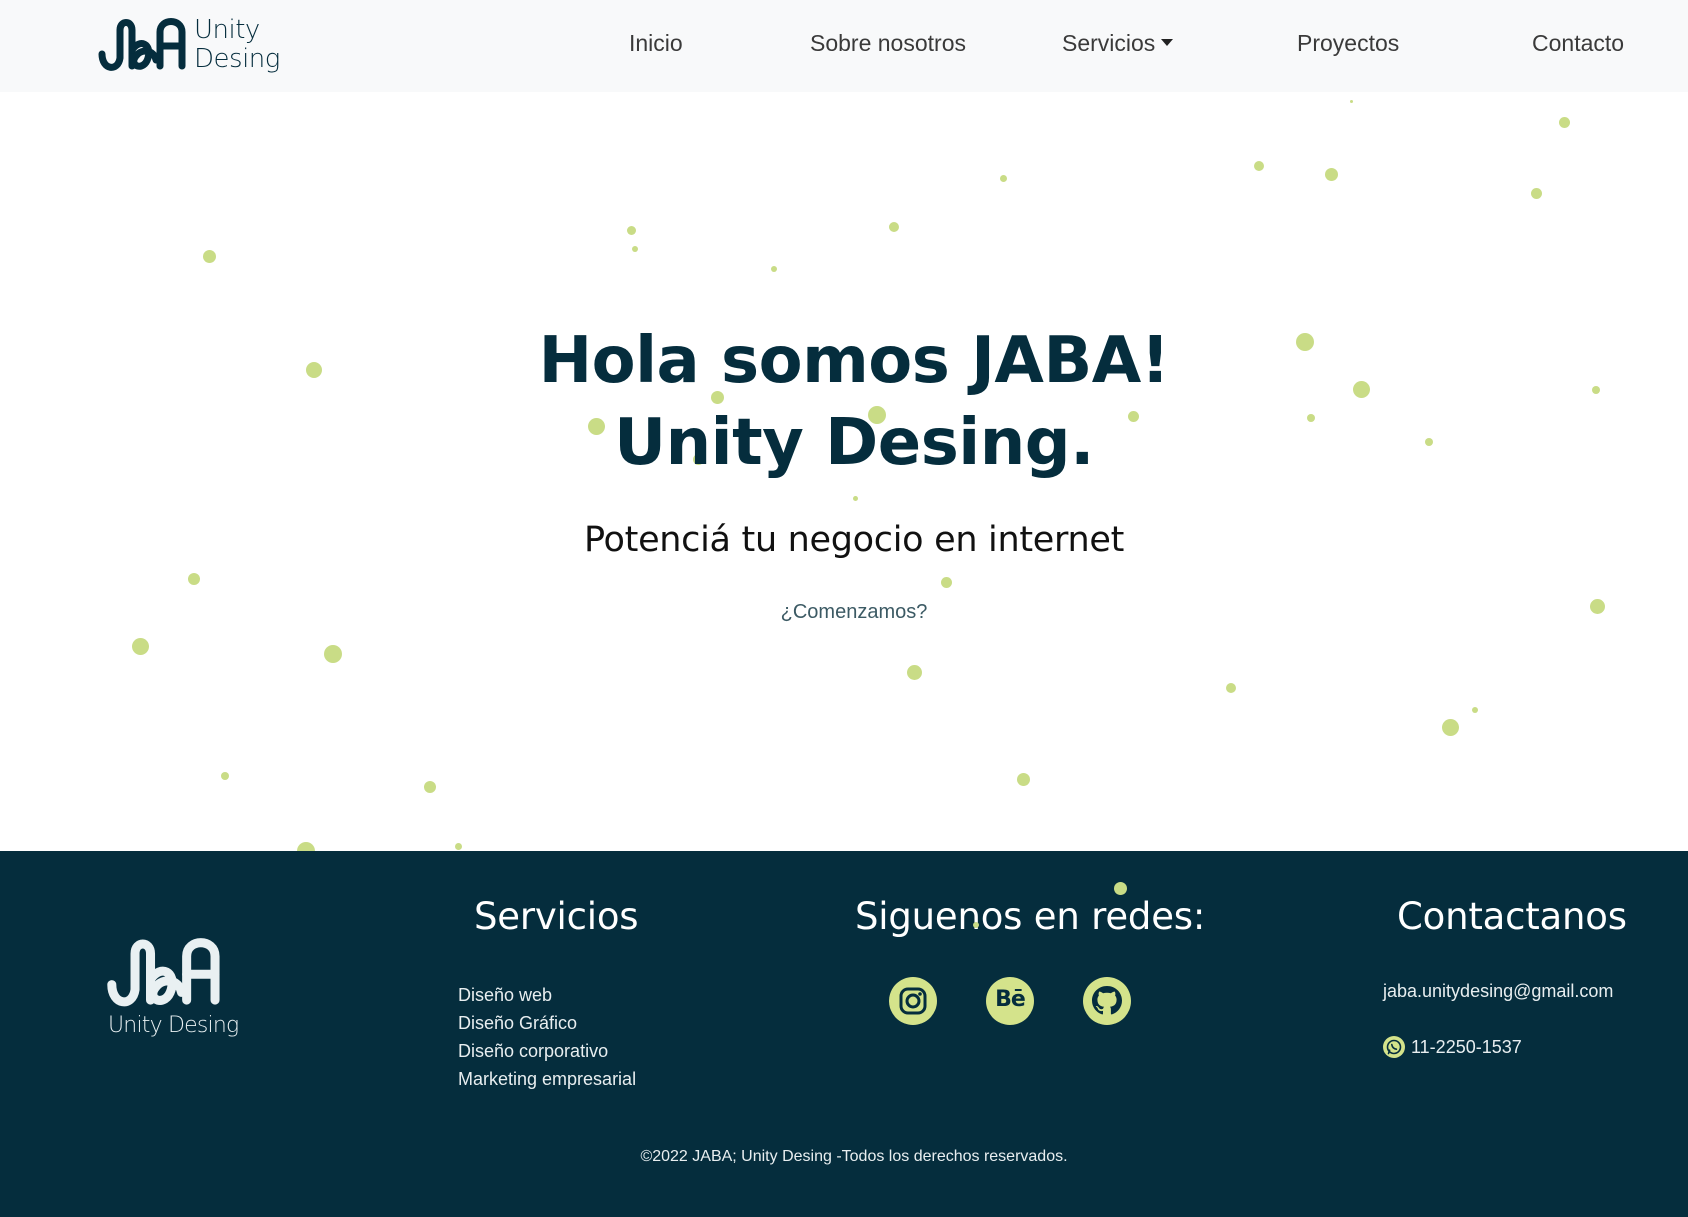  I want to click on footer-contact-heading: Contactanos, so click(1512, 916).